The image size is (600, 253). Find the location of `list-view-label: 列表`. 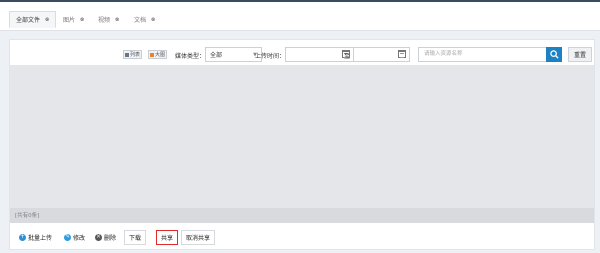

list-view-label: 列表 is located at coordinates (135, 55).